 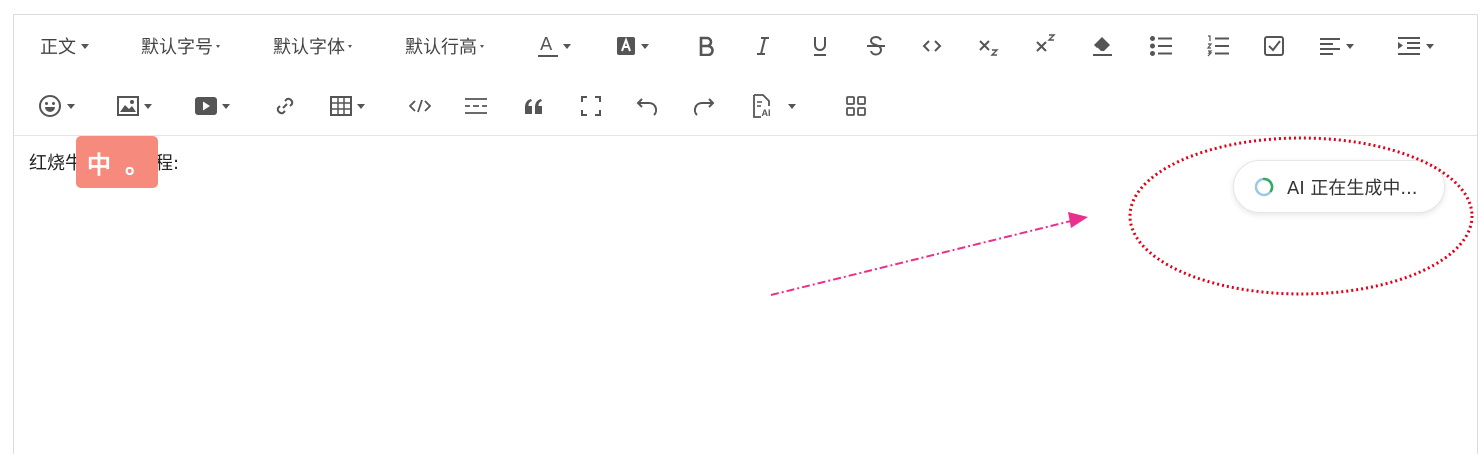 I want to click on fullscreen-icon, so click(x=591, y=106).